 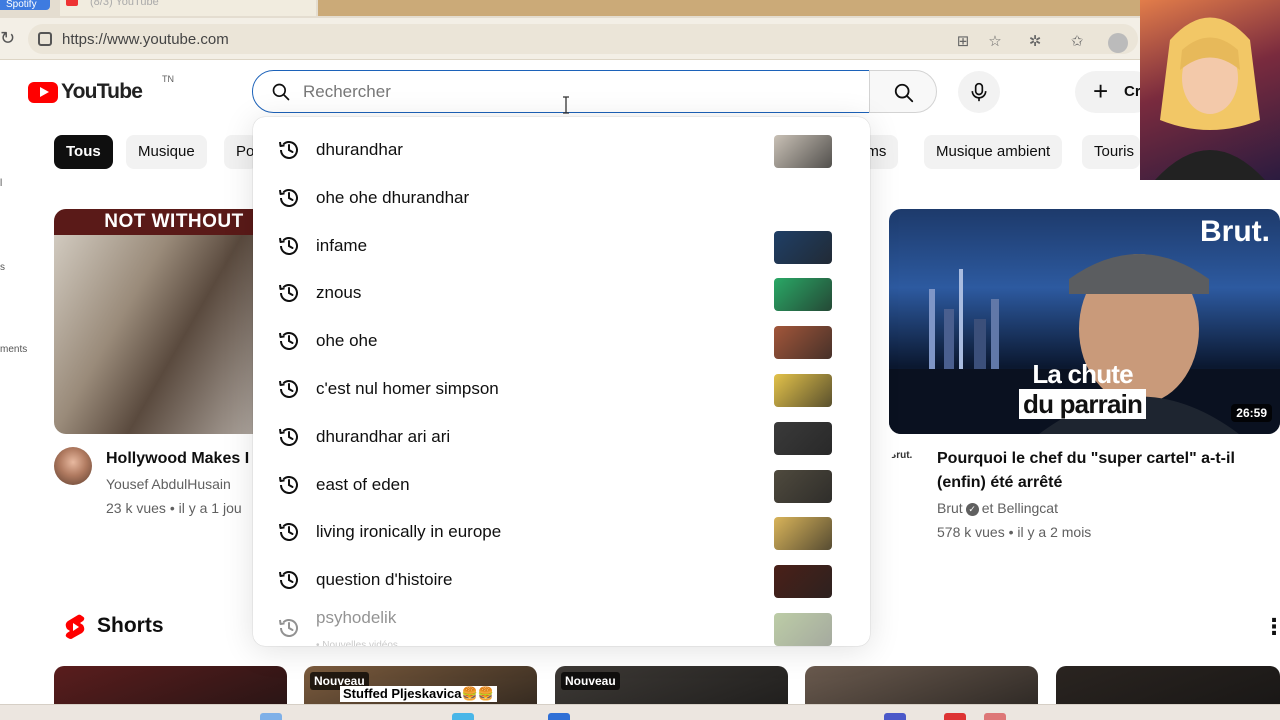 I want to click on channel-name: Yousef AbdulHusain, so click(x=168, y=484).